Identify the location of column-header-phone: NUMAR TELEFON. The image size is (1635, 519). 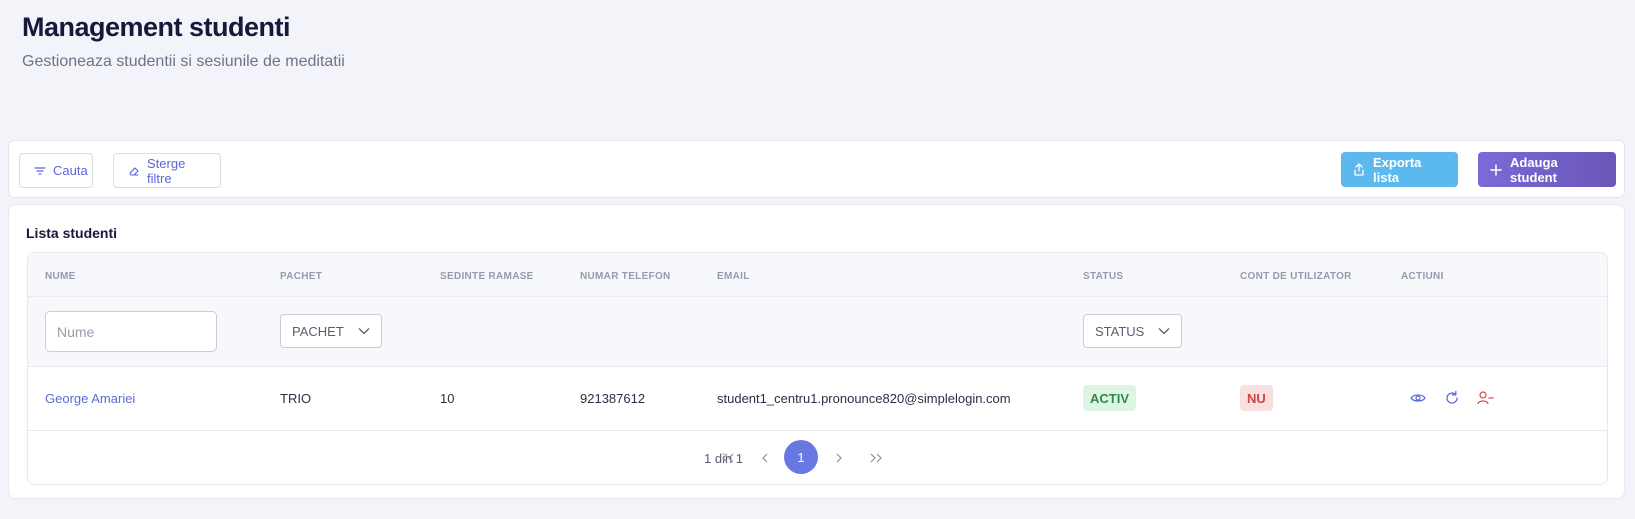
(625, 276).